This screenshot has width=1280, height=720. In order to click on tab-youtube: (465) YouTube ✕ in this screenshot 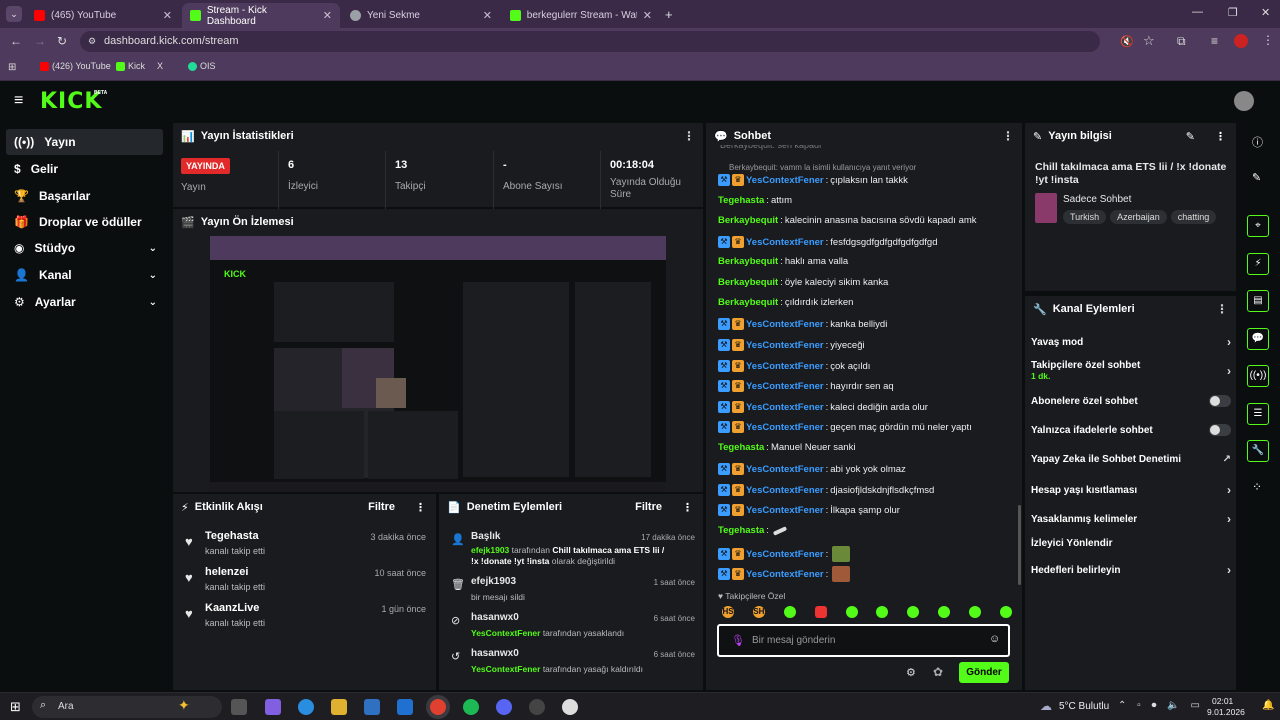, I will do `click(103, 15)`.